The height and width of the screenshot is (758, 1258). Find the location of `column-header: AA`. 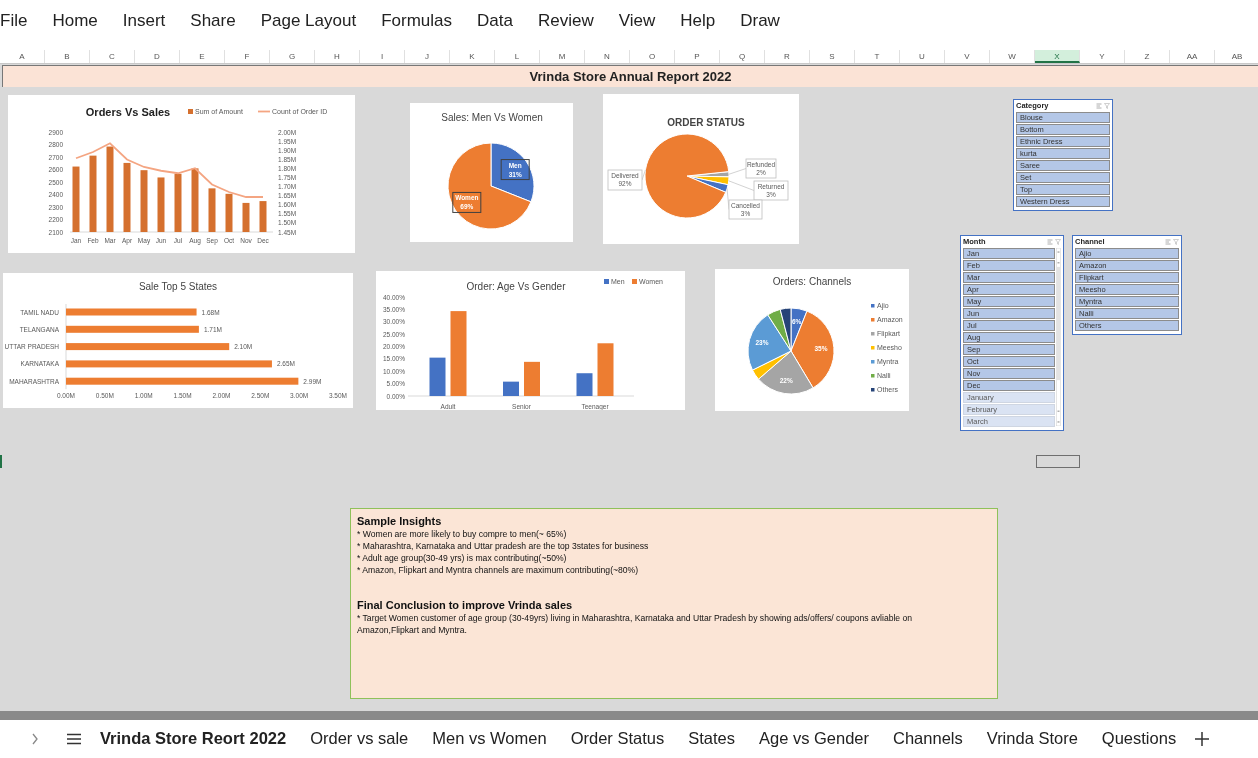

column-header: AA is located at coordinates (1192, 56).